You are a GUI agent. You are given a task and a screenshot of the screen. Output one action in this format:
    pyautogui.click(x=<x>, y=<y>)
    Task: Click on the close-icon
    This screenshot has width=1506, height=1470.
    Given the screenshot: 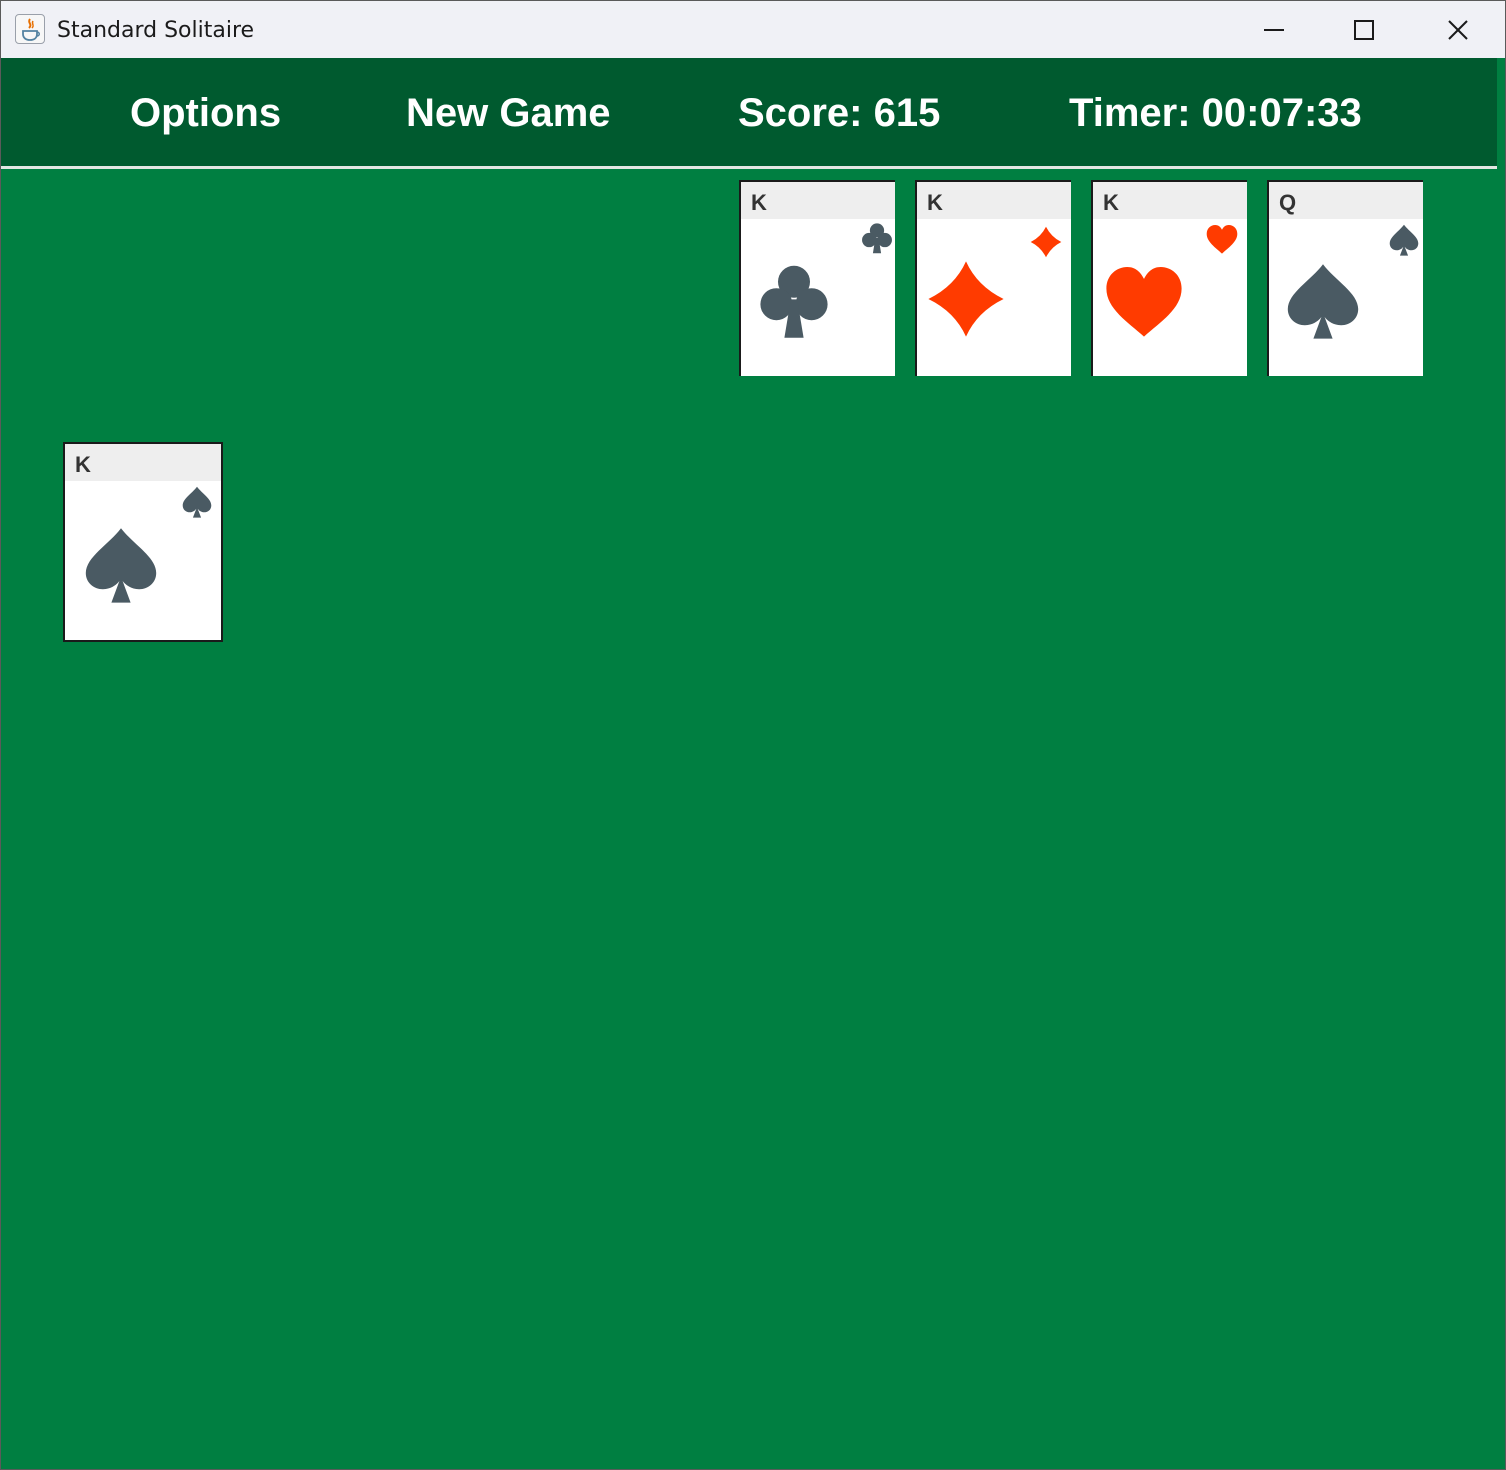 What is the action you would take?
    pyautogui.click(x=1458, y=29)
    